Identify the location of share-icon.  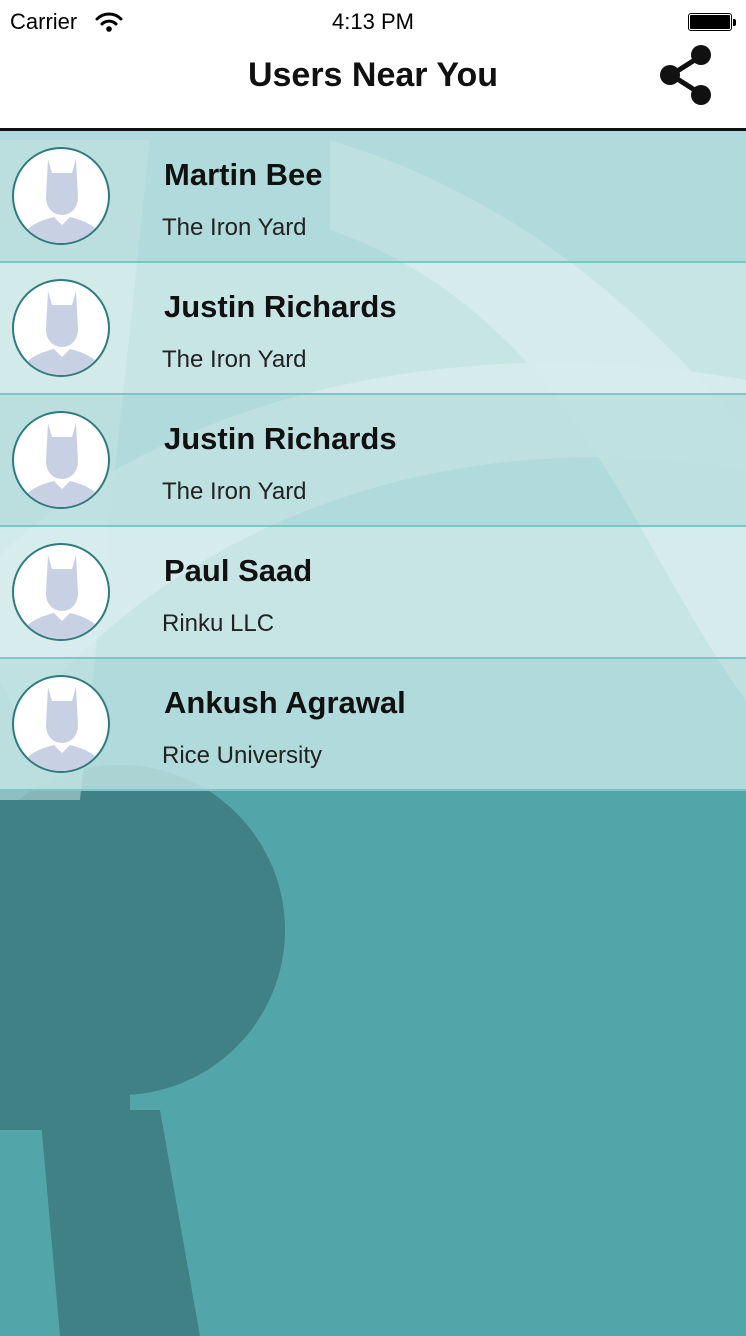
(685, 75).